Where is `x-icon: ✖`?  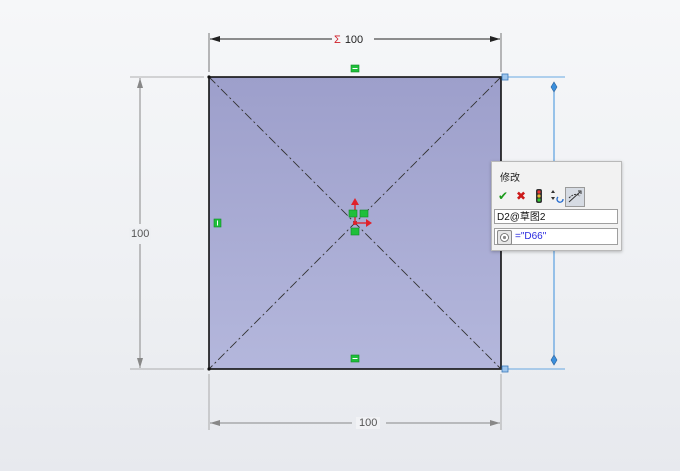 x-icon: ✖ is located at coordinates (521, 196).